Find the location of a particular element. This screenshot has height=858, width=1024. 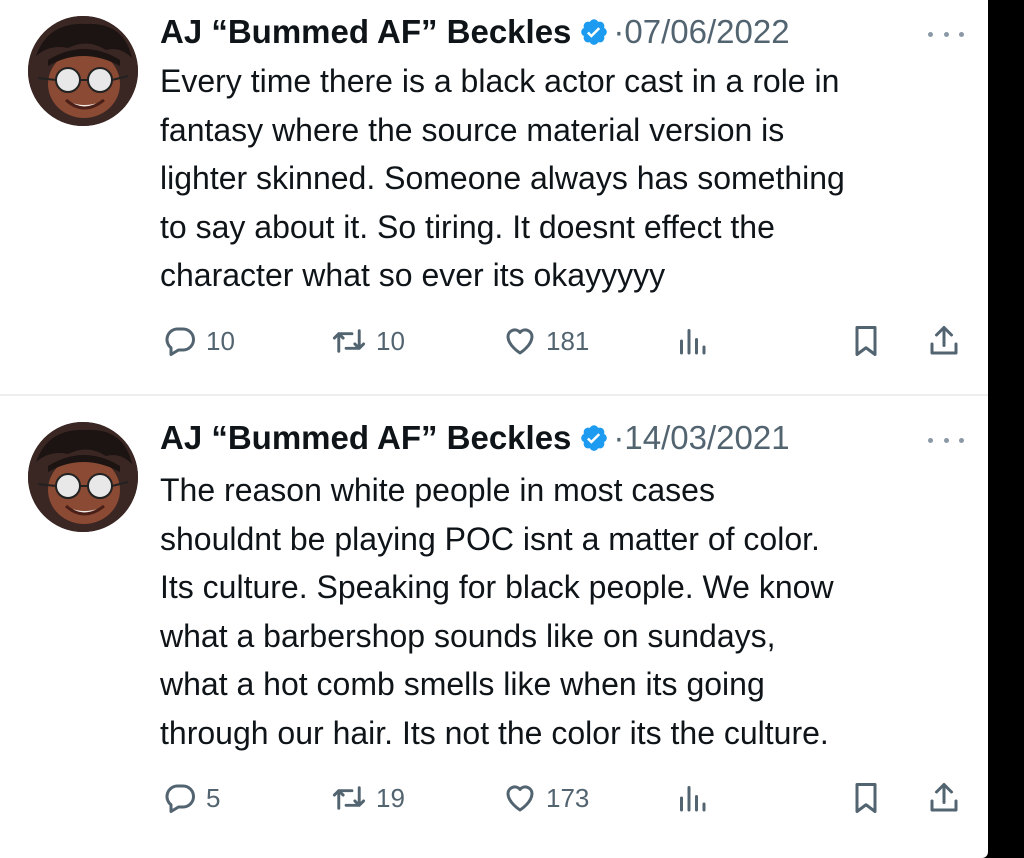

retweet-count: 10 is located at coordinates (390, 340).